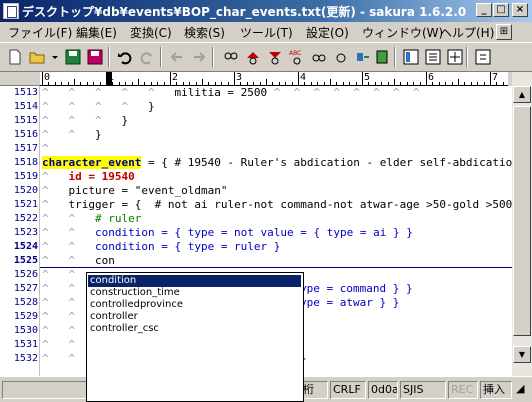 The width and height of the screenshot is (532, 402). I want to click on status-rec: REC, so click(463, 390).